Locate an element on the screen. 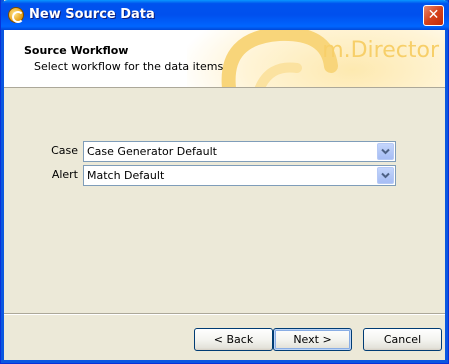 The image size is (449, 364). close-icon: ✕ is located at coordinates (433, 15).